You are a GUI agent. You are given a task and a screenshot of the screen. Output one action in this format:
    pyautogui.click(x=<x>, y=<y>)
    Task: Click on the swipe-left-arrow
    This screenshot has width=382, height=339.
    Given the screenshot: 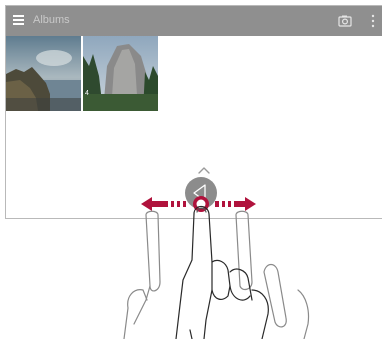 What is the action you would take?
    pyautogui.click(x=163, y=204)
    